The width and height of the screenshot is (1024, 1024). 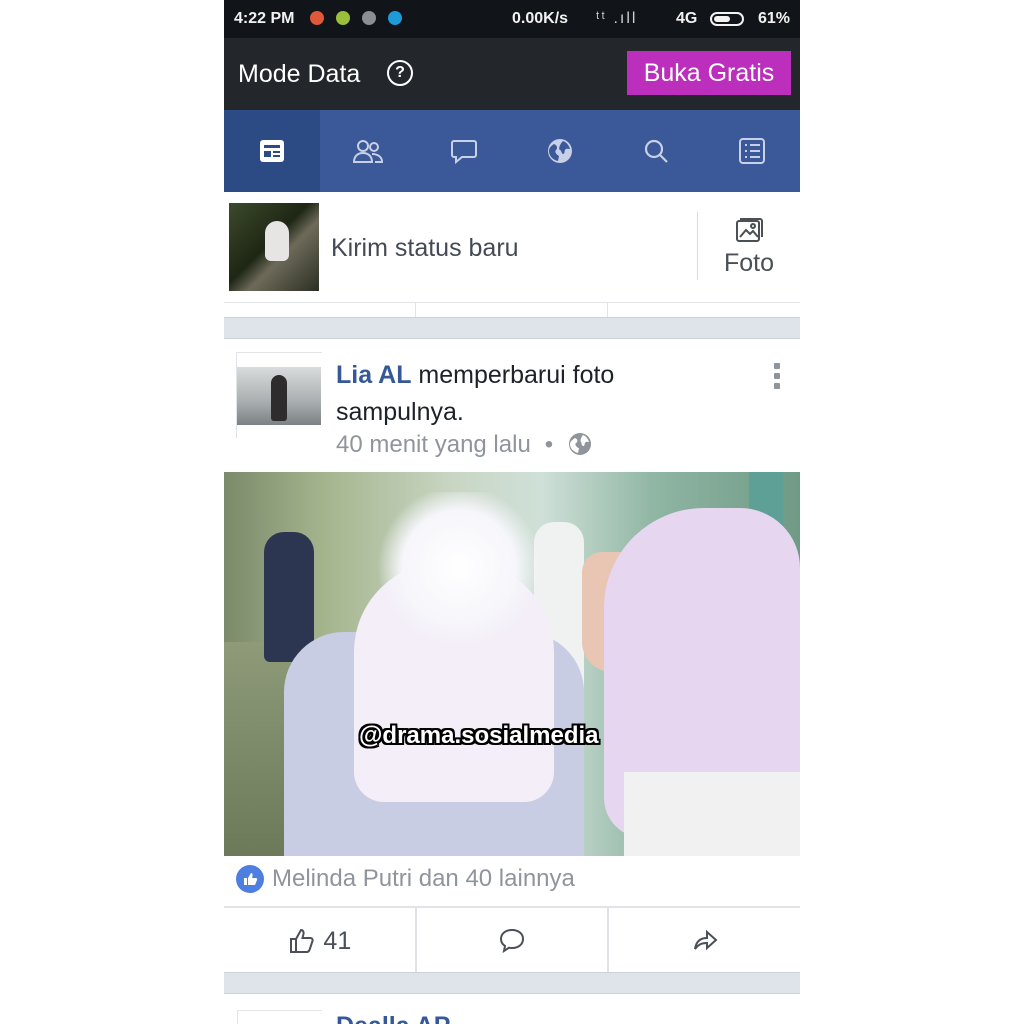 I want to click on notifications-globe-icon, so click(x=560, y=151).